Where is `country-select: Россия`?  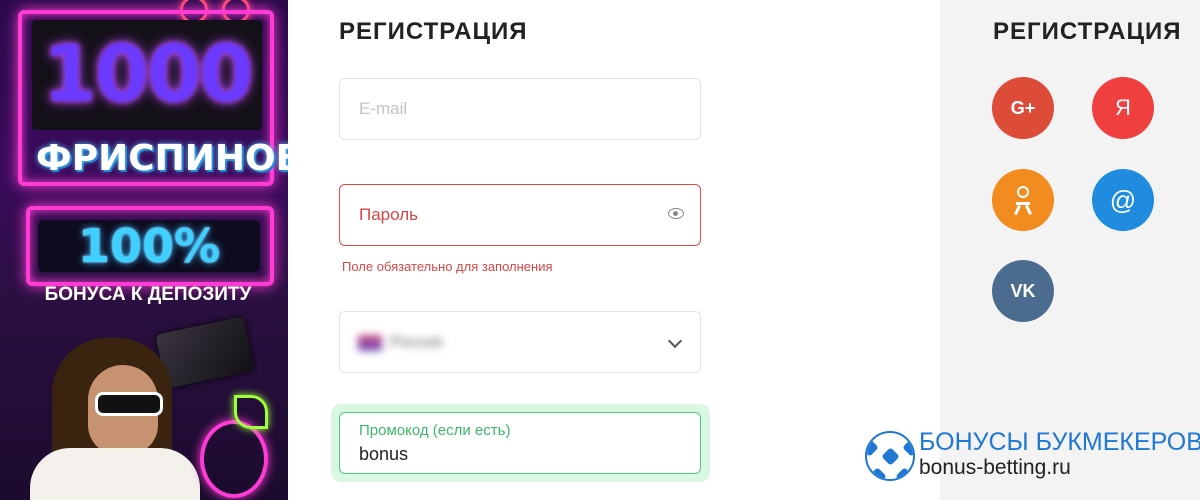
country-select: Россия is located at coordinates (520, 342).